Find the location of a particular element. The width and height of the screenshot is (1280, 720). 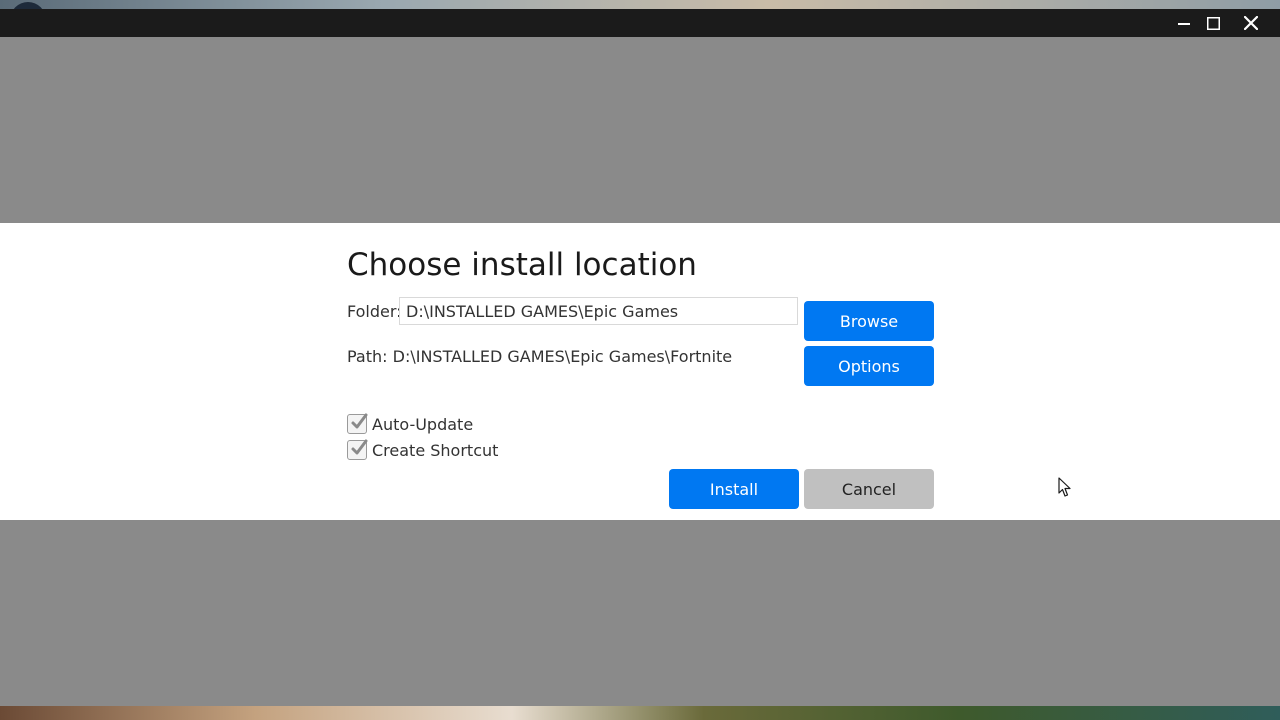

create-shortcut-label: Create Shortcut is located at coordinates (435, 450).